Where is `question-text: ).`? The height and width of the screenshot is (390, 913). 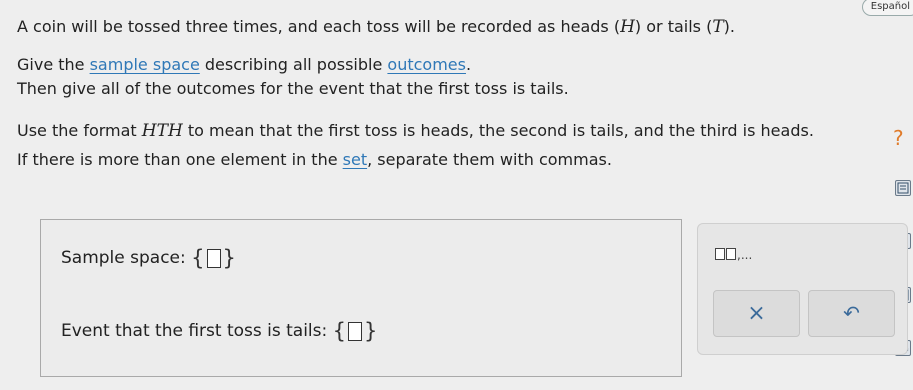
question-text: ). is located at coordinates (729, 26).